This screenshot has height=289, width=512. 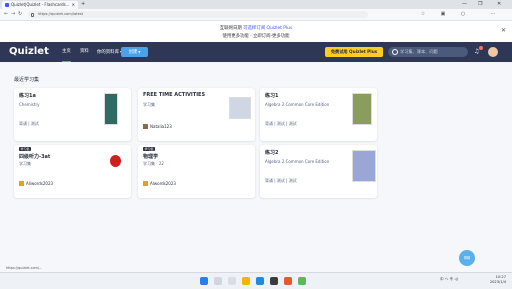 What do you see at coordinates (464, 4) in the screenshot?
I see `minimize-button: —` at bounding box center [464, 4].